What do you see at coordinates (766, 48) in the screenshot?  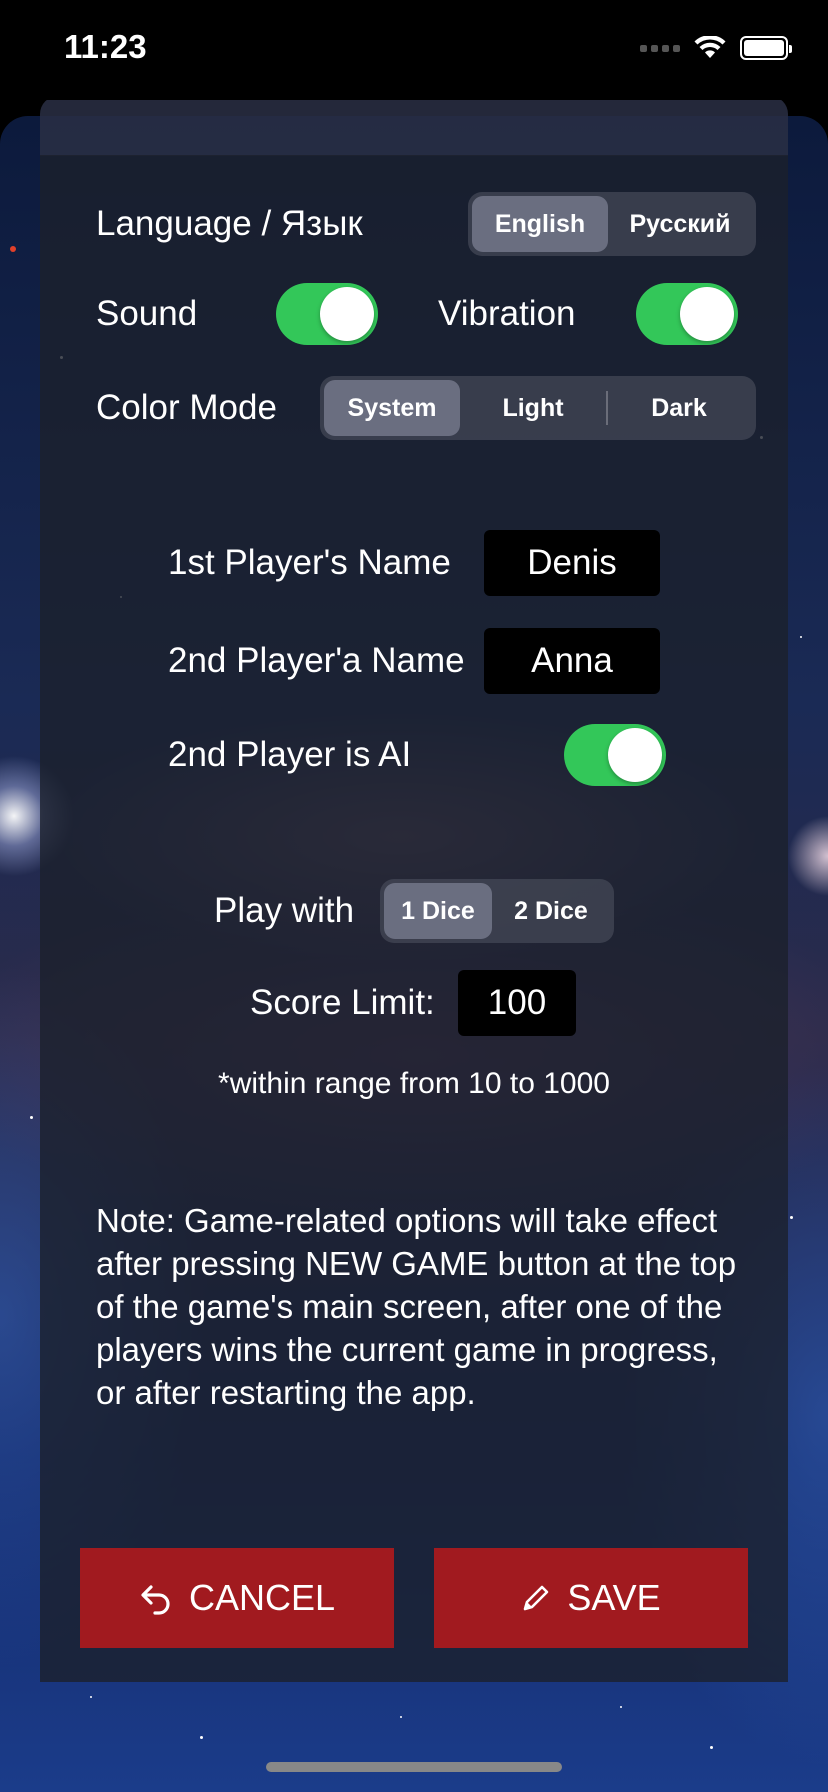 I see `battery-icon` at bounding box center [766, 48].